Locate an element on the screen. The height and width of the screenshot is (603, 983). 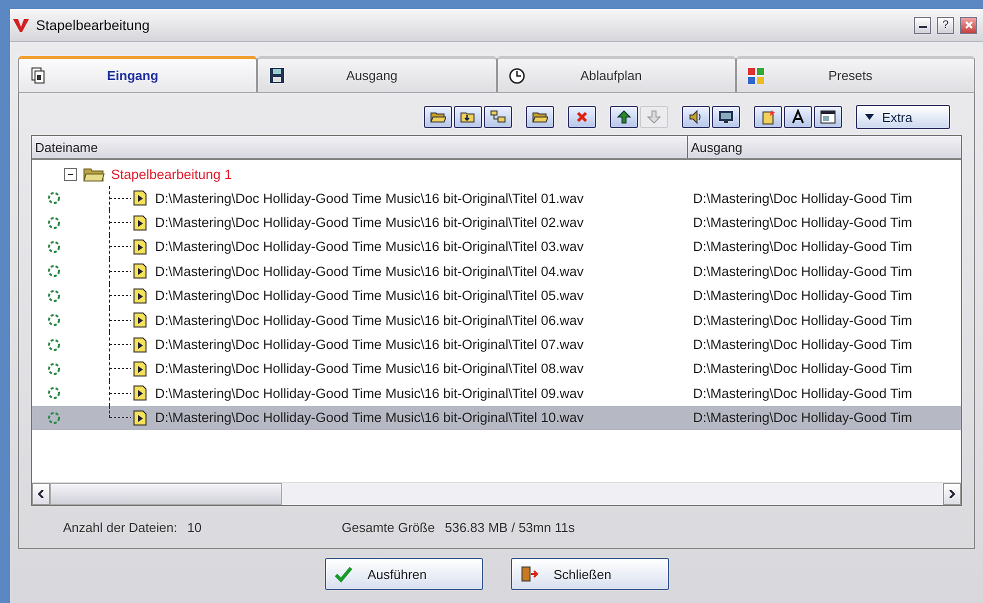
tab: Presets is located at coordinates (855, 74).